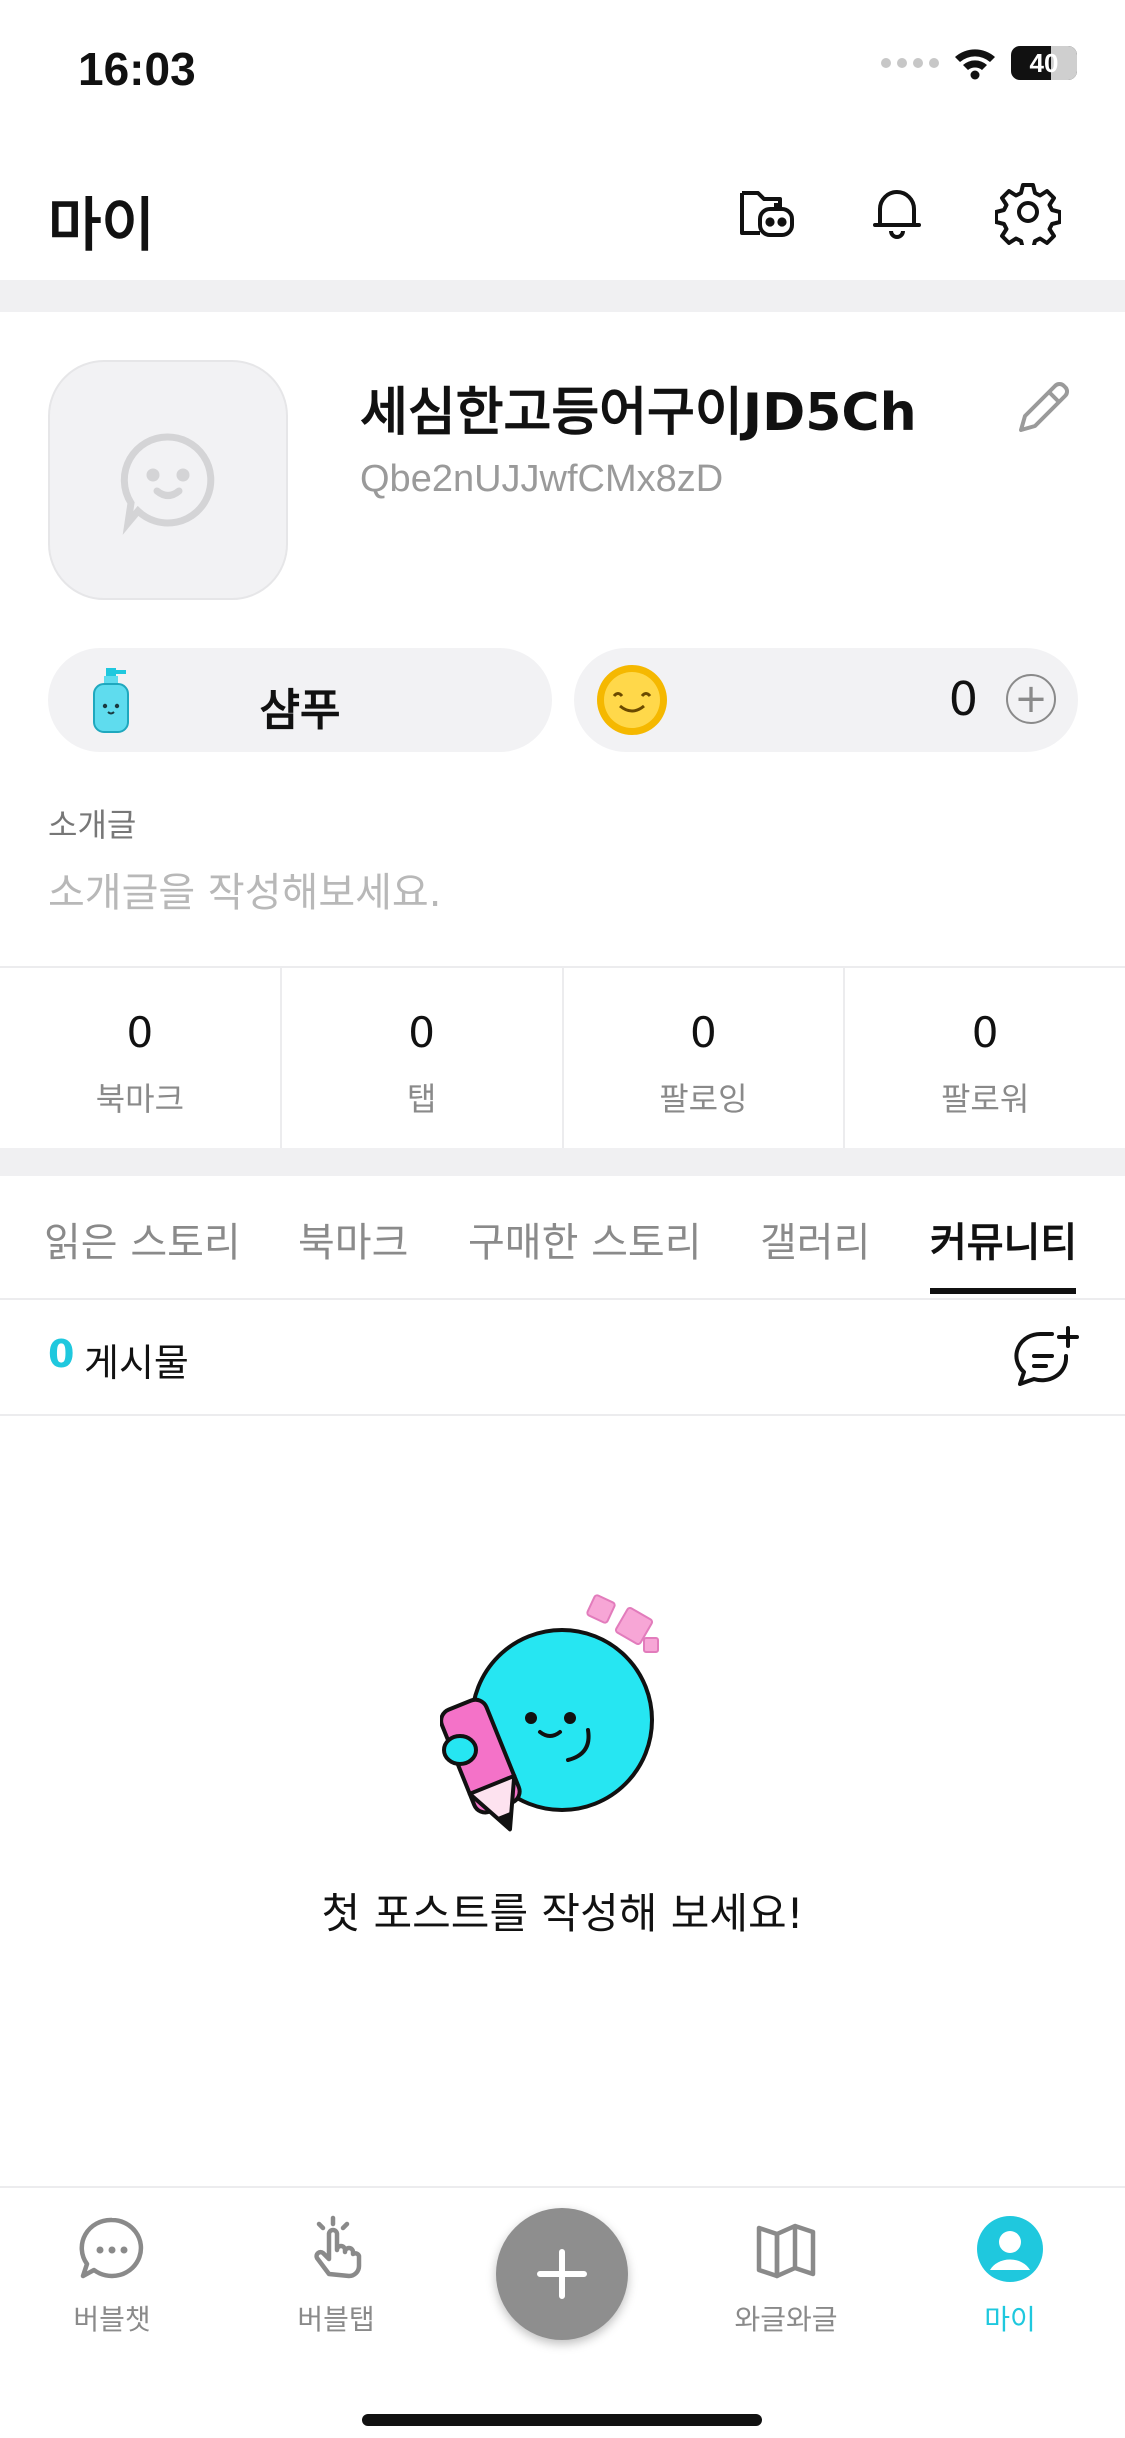  I want to click on stat-tap: 0 탭, so click(423, 1059).